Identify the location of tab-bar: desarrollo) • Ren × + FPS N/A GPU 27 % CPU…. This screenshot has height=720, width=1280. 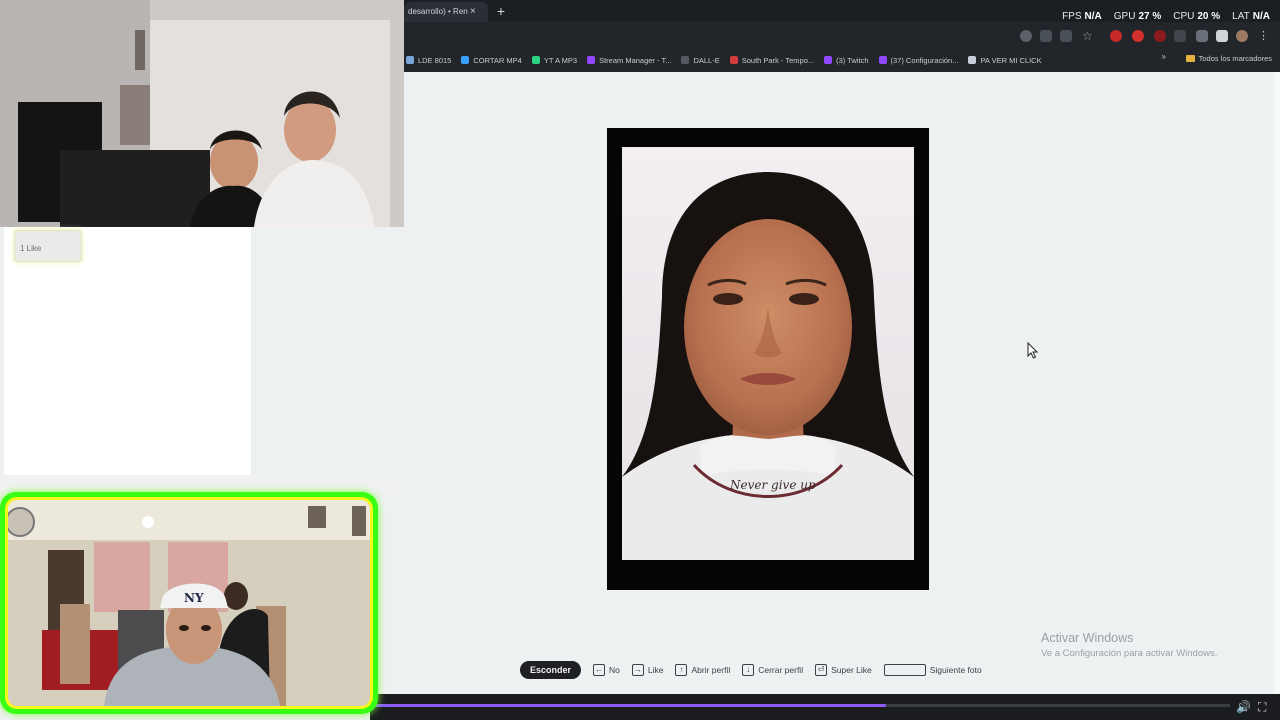
(842, 11).